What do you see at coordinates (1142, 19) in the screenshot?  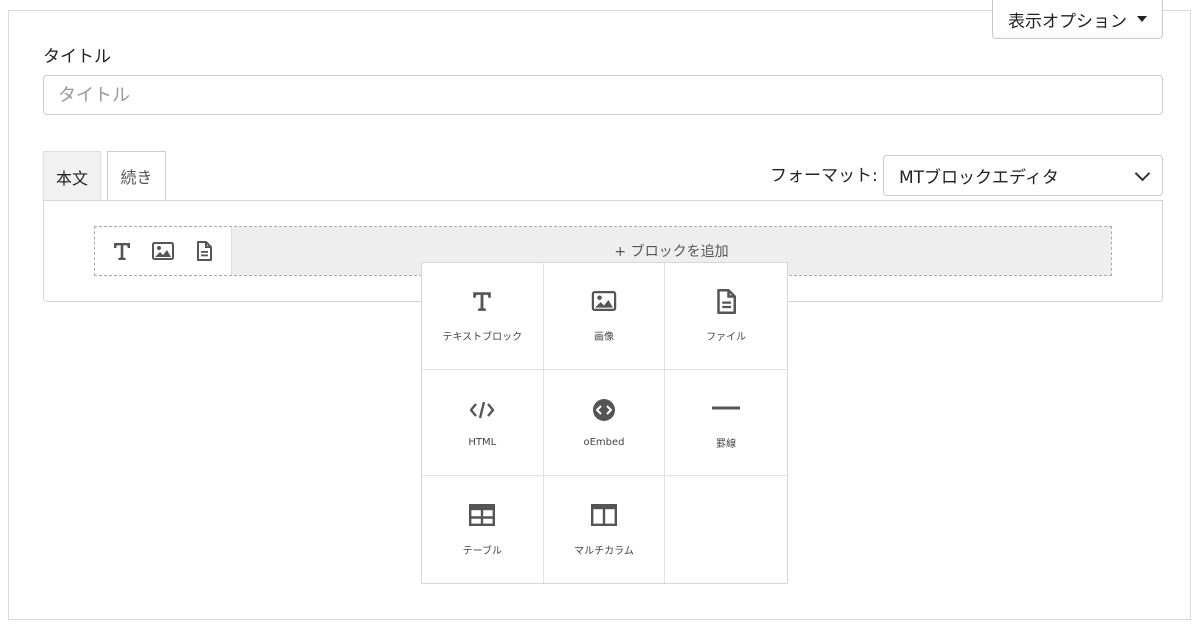 I see `caret-down-icon` at bounding box center [1142, 19].